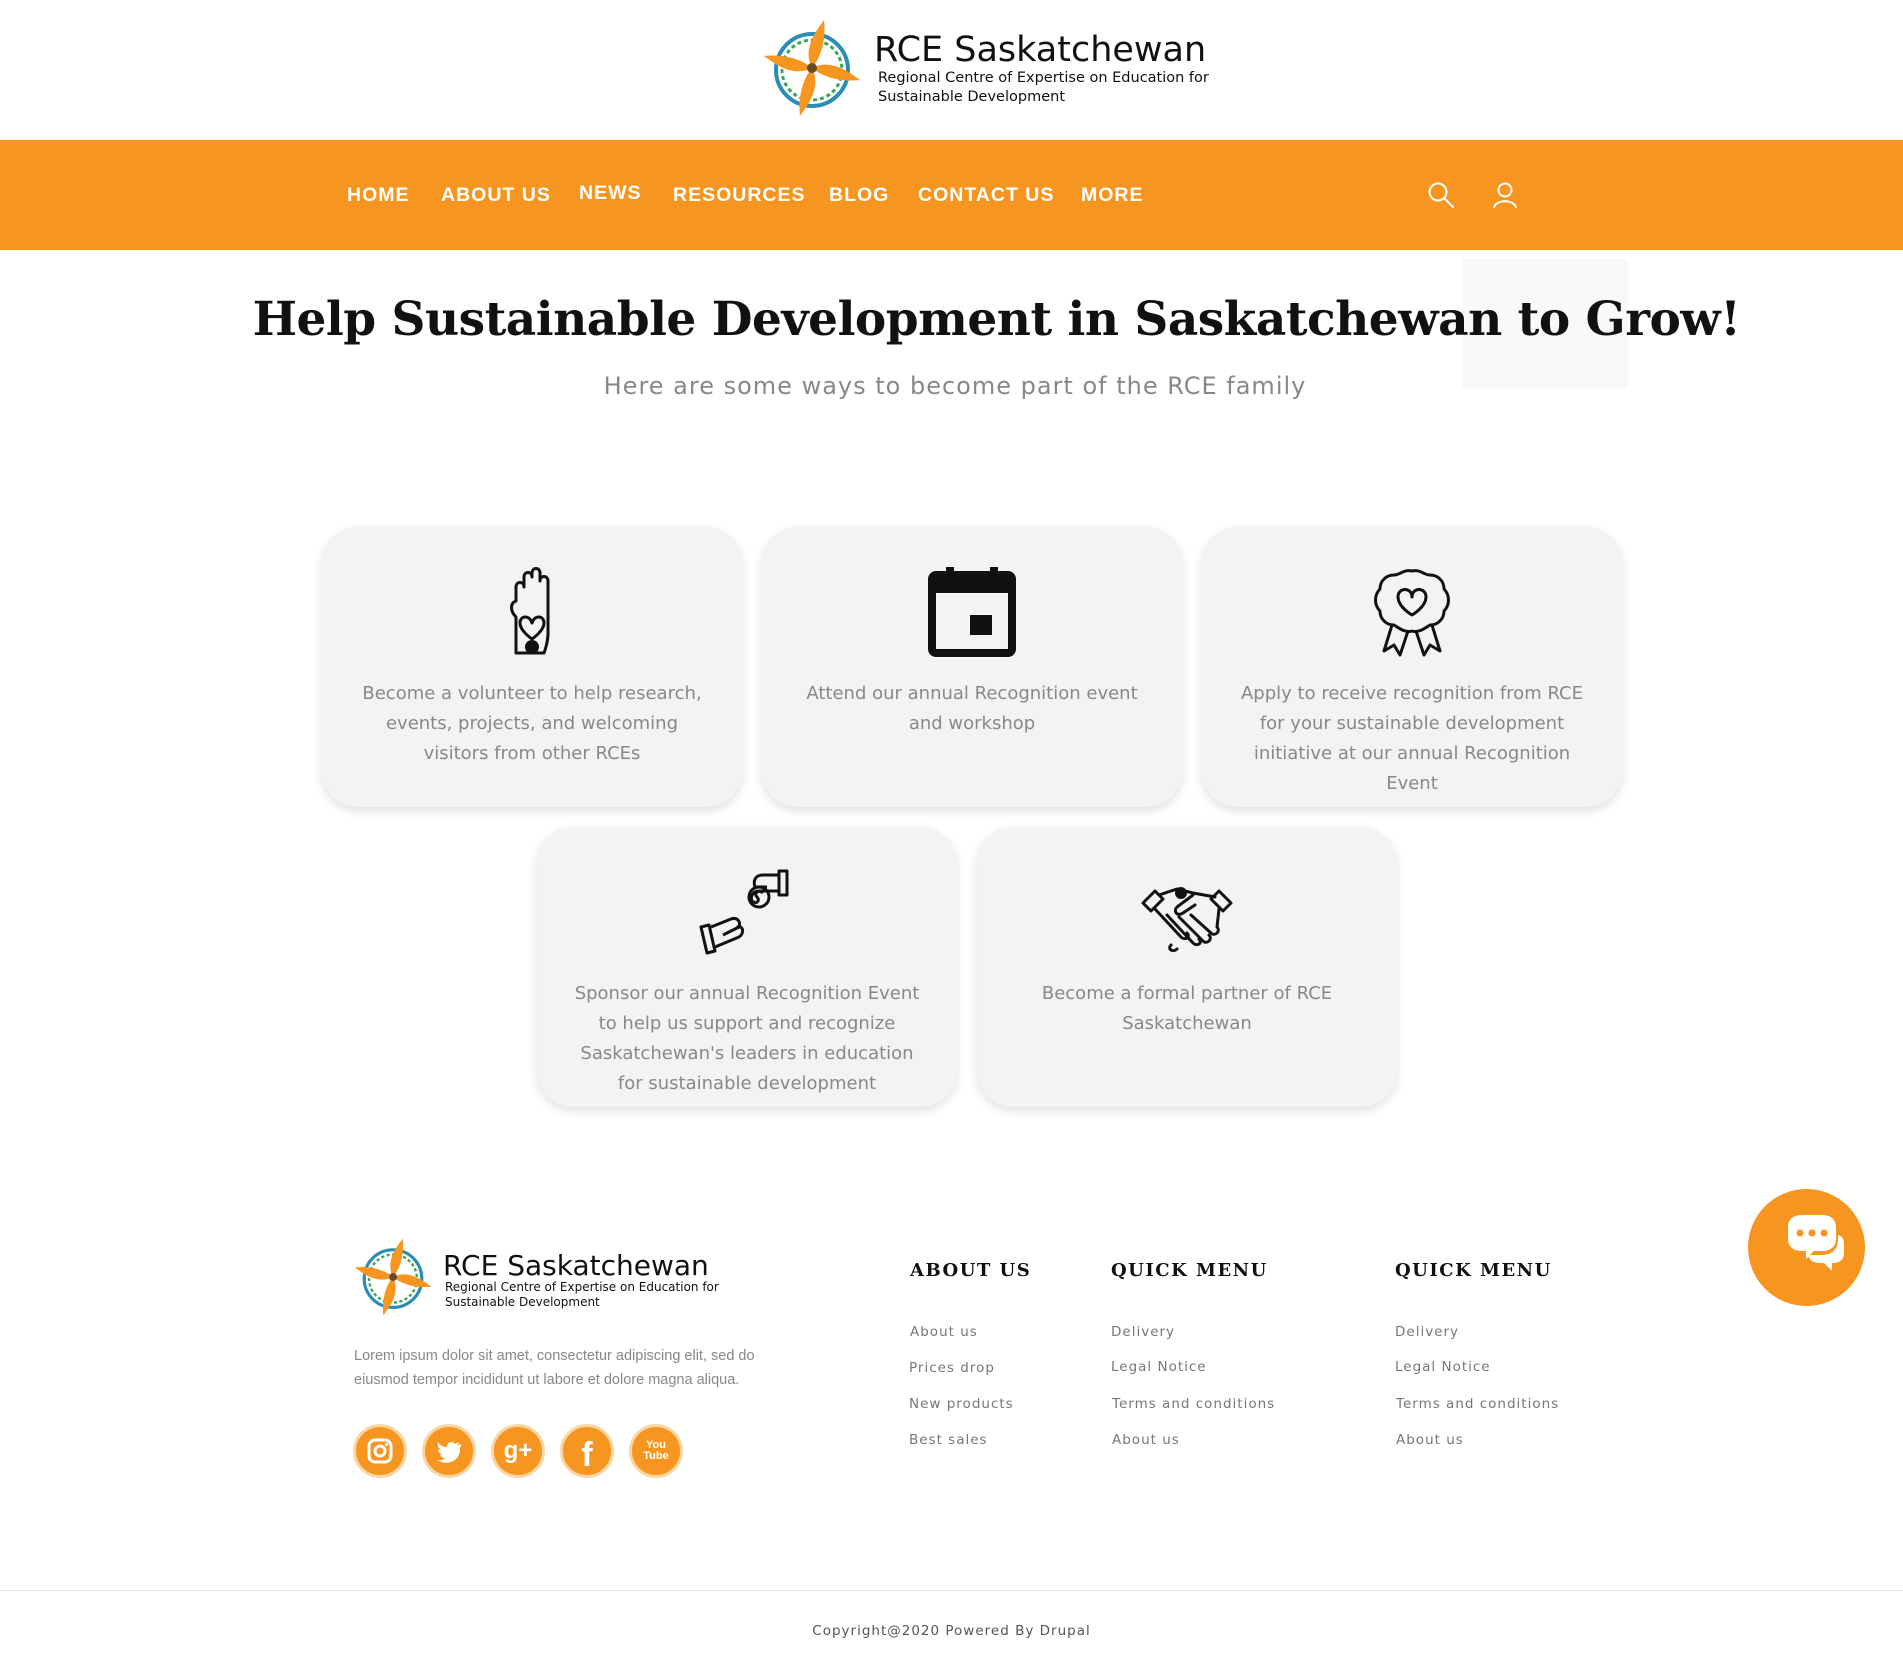 The image size is (1903, 1674). I want to click on nav-news: NEWS, so click(610, 193).